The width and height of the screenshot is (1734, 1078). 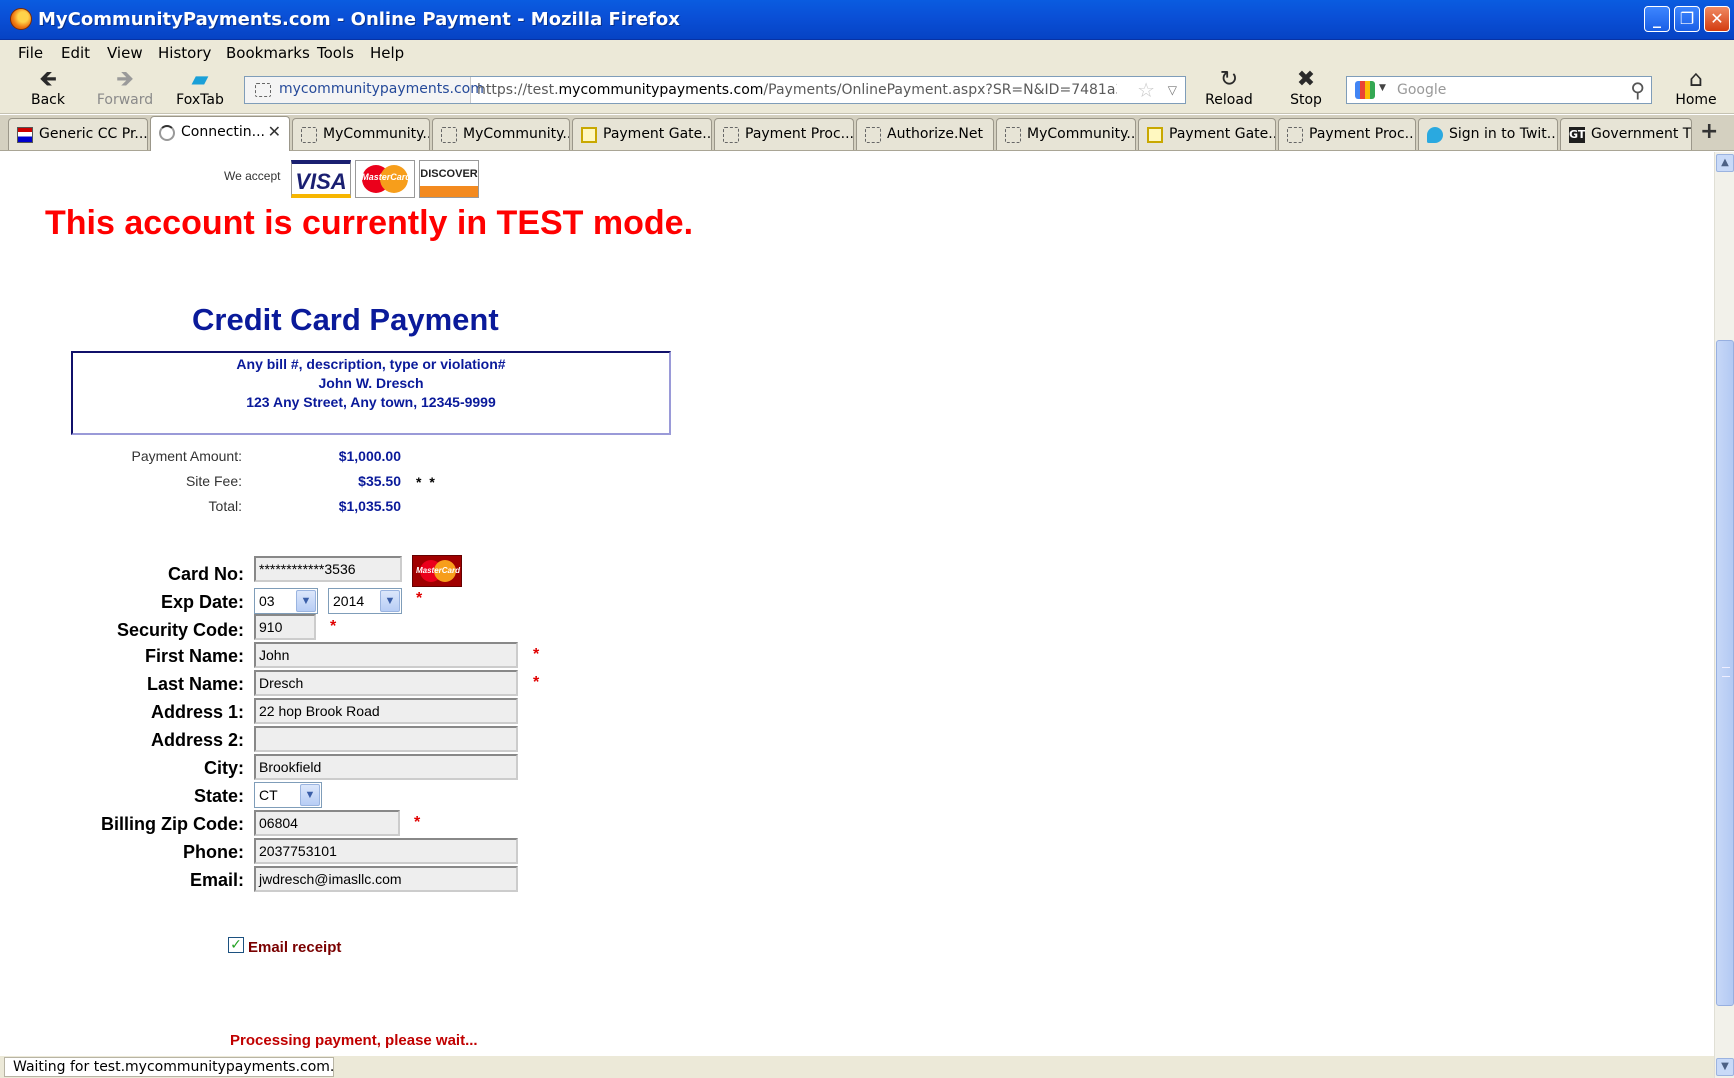 I want to click on last-name-field: Dresch, so click(x=386, y=683).